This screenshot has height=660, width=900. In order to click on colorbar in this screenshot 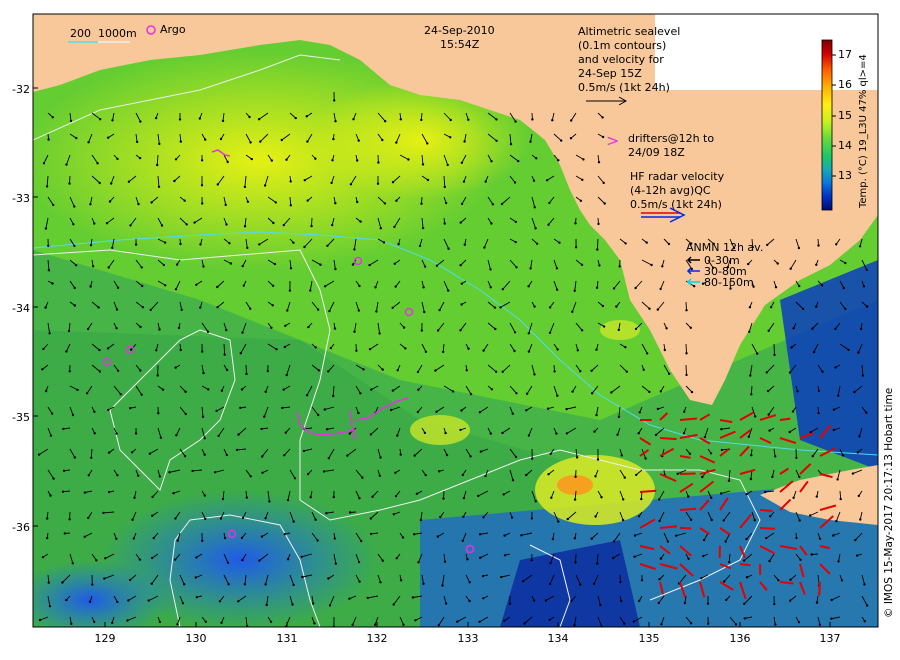, I will do `click(827, 125)`.